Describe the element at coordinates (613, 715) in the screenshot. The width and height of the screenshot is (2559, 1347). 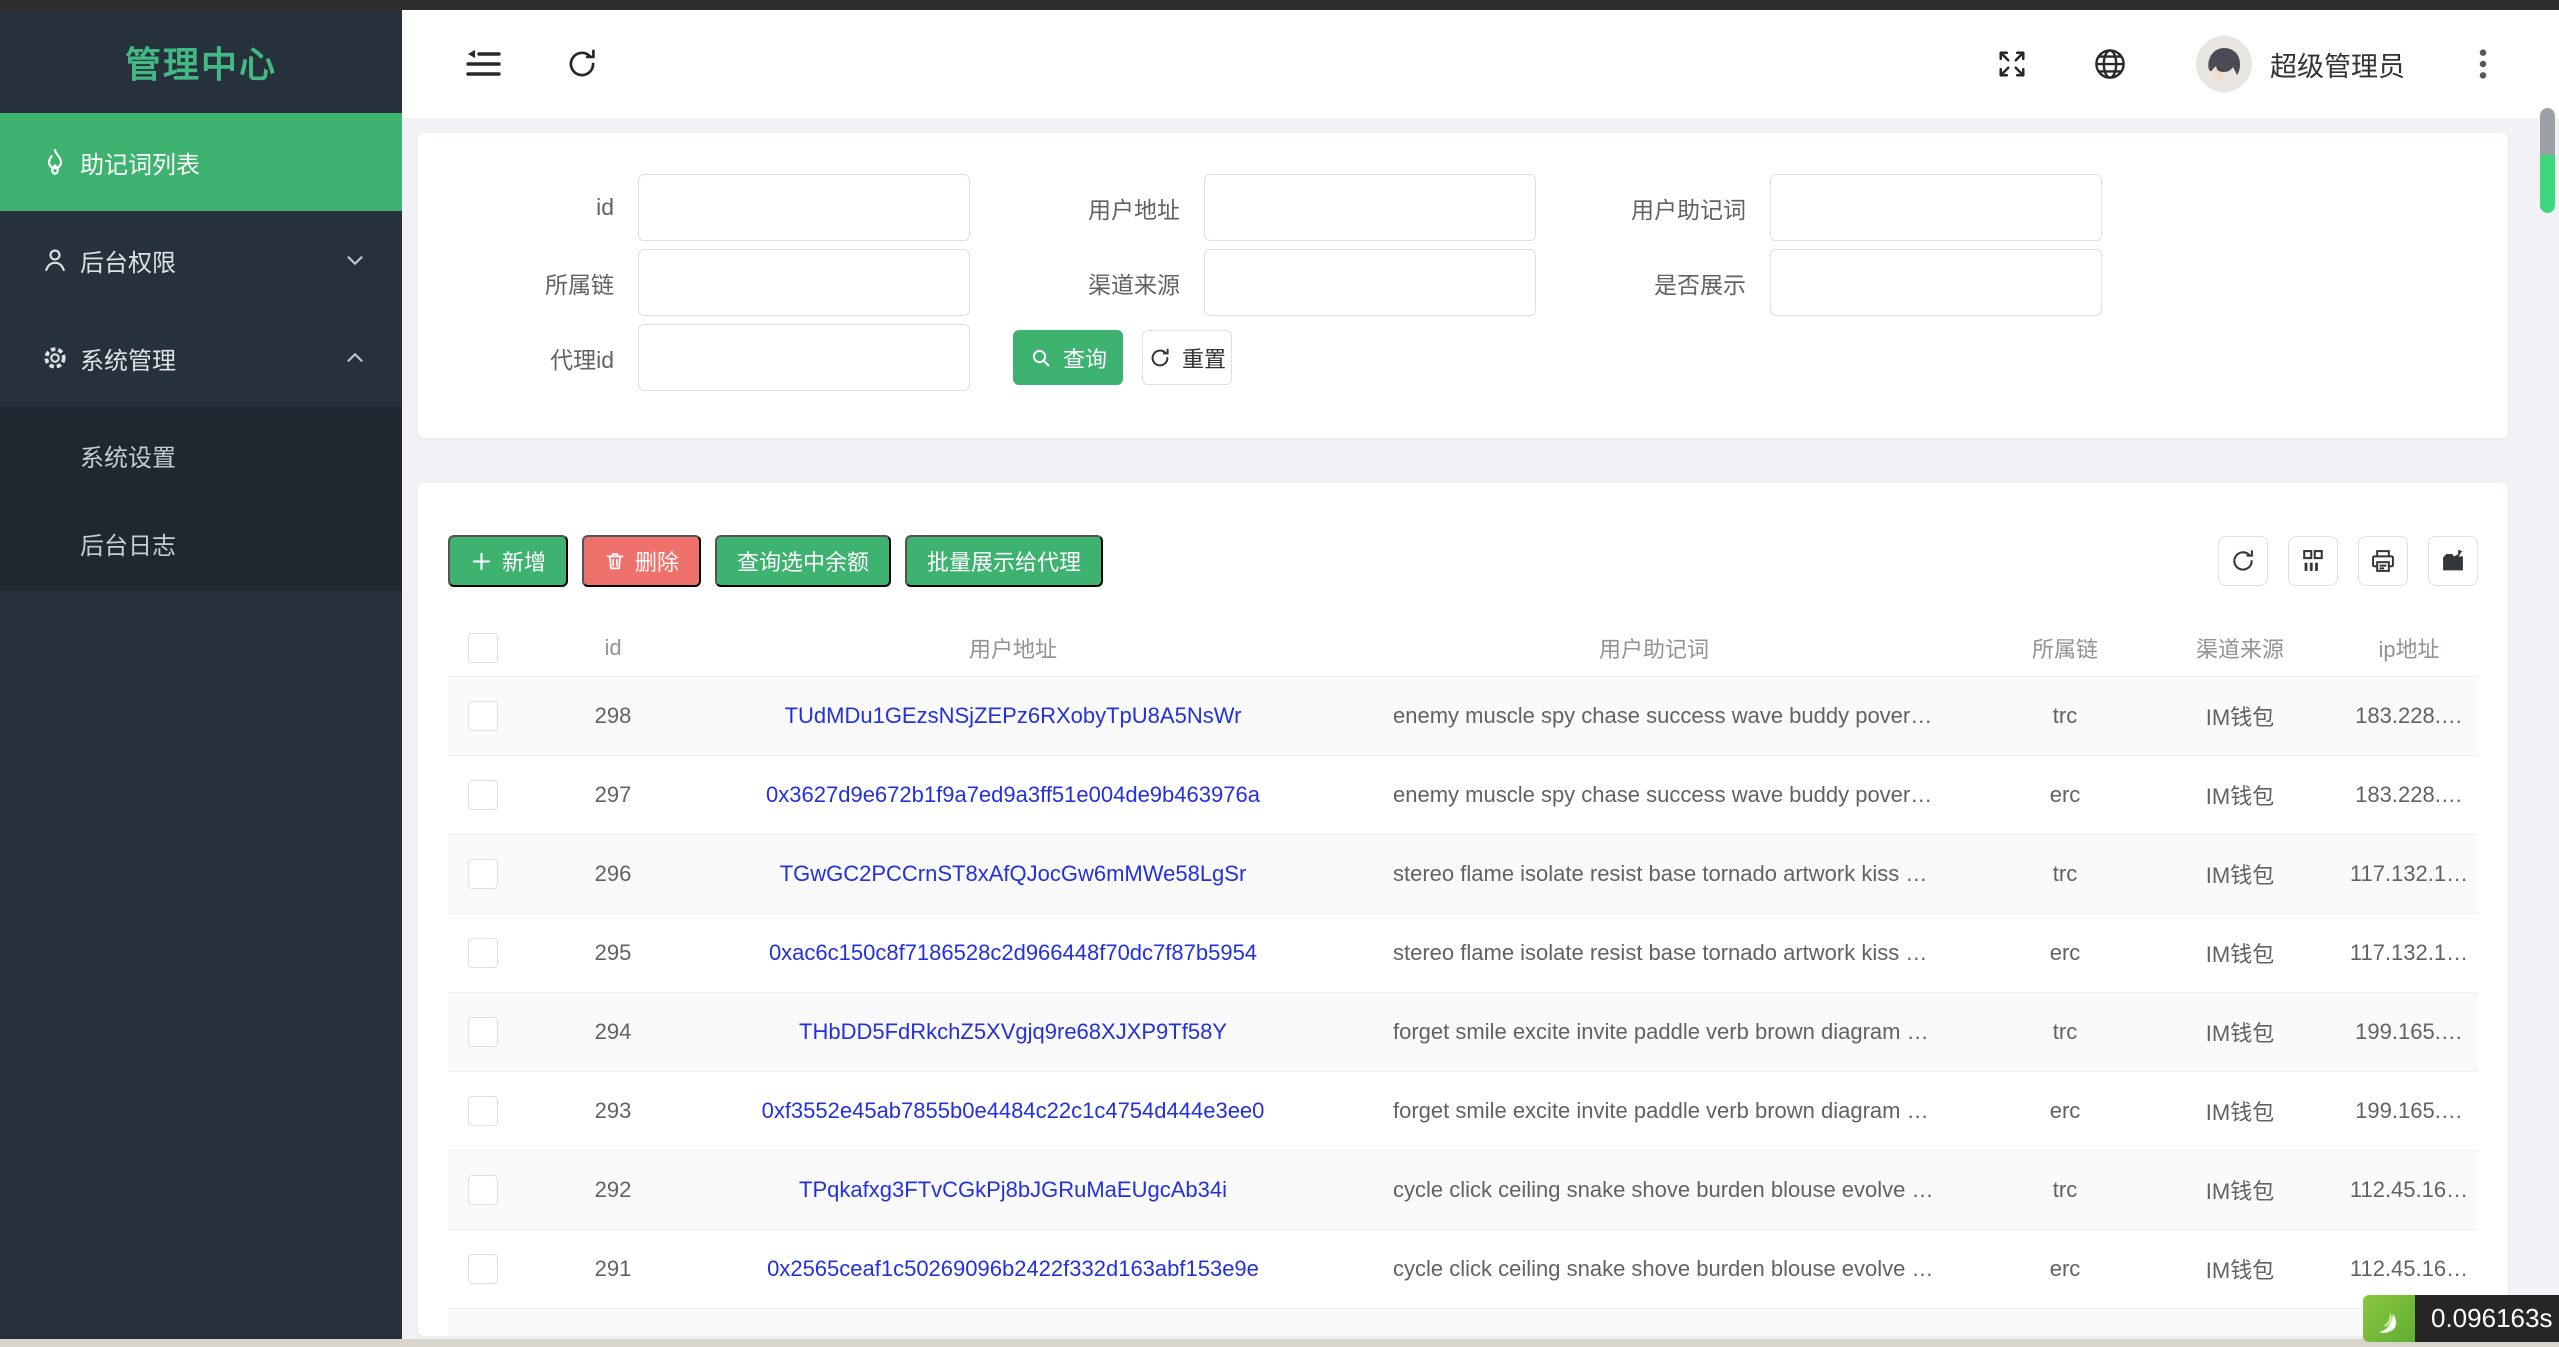
I see `cell-id: 298` at that location.